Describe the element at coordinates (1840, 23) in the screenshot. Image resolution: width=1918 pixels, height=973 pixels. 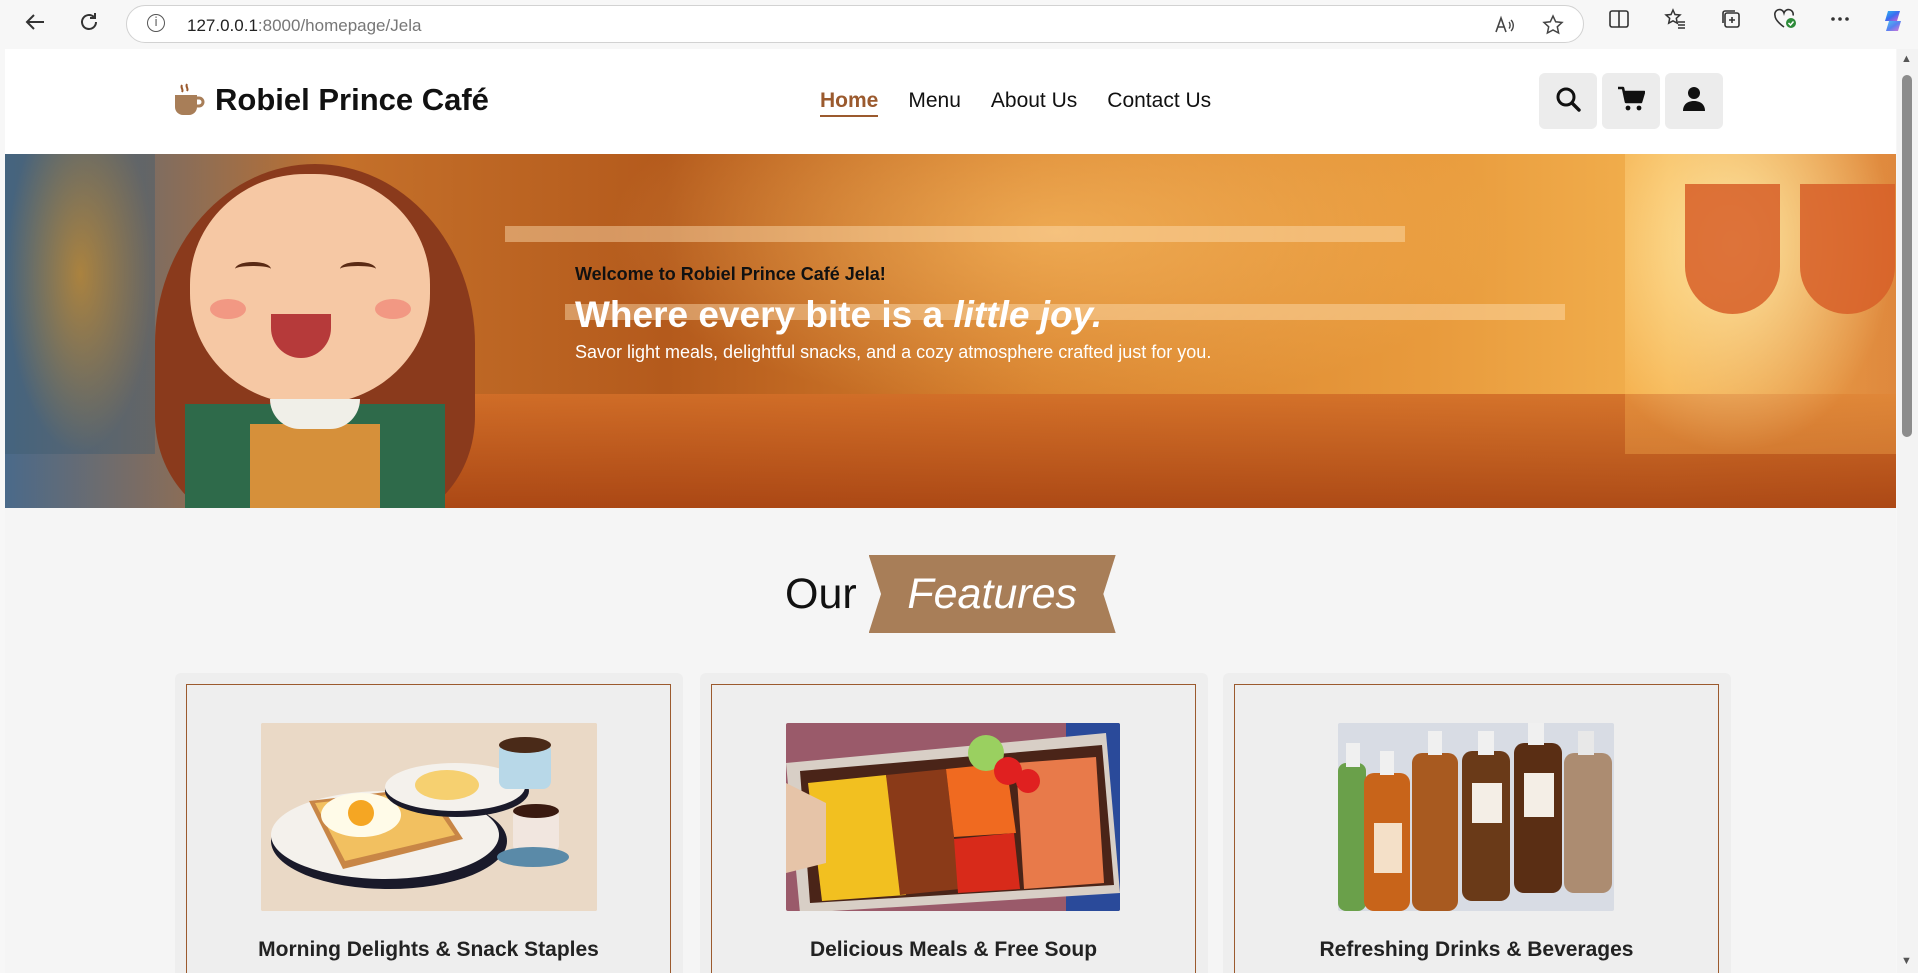
I see `more-options-icon` at that location.